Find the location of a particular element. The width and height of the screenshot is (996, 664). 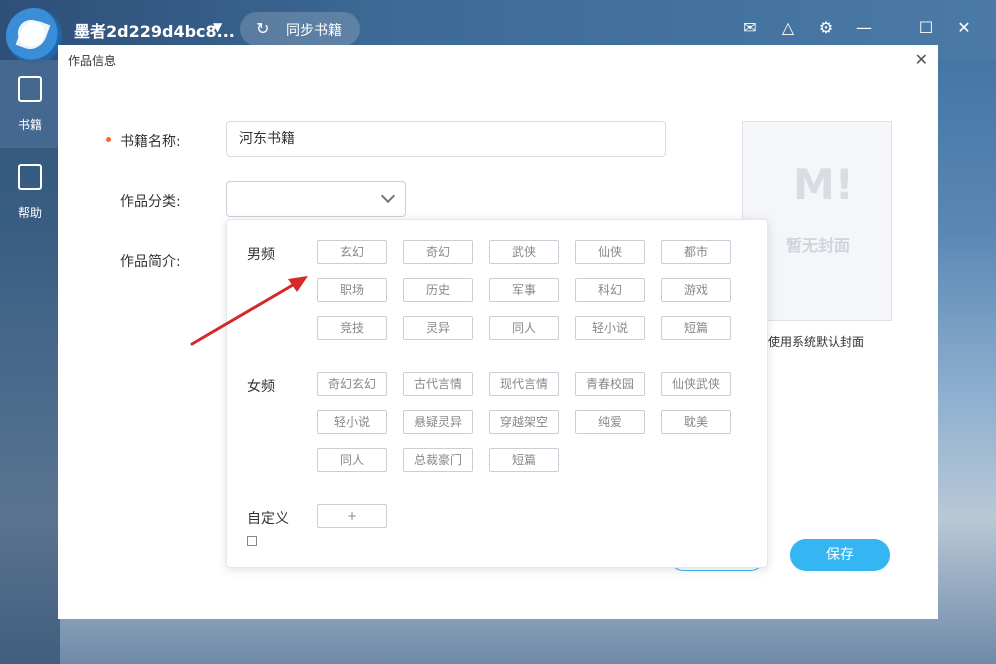

book-name-label: 书籍名称: is located at coordinates (150, 142).